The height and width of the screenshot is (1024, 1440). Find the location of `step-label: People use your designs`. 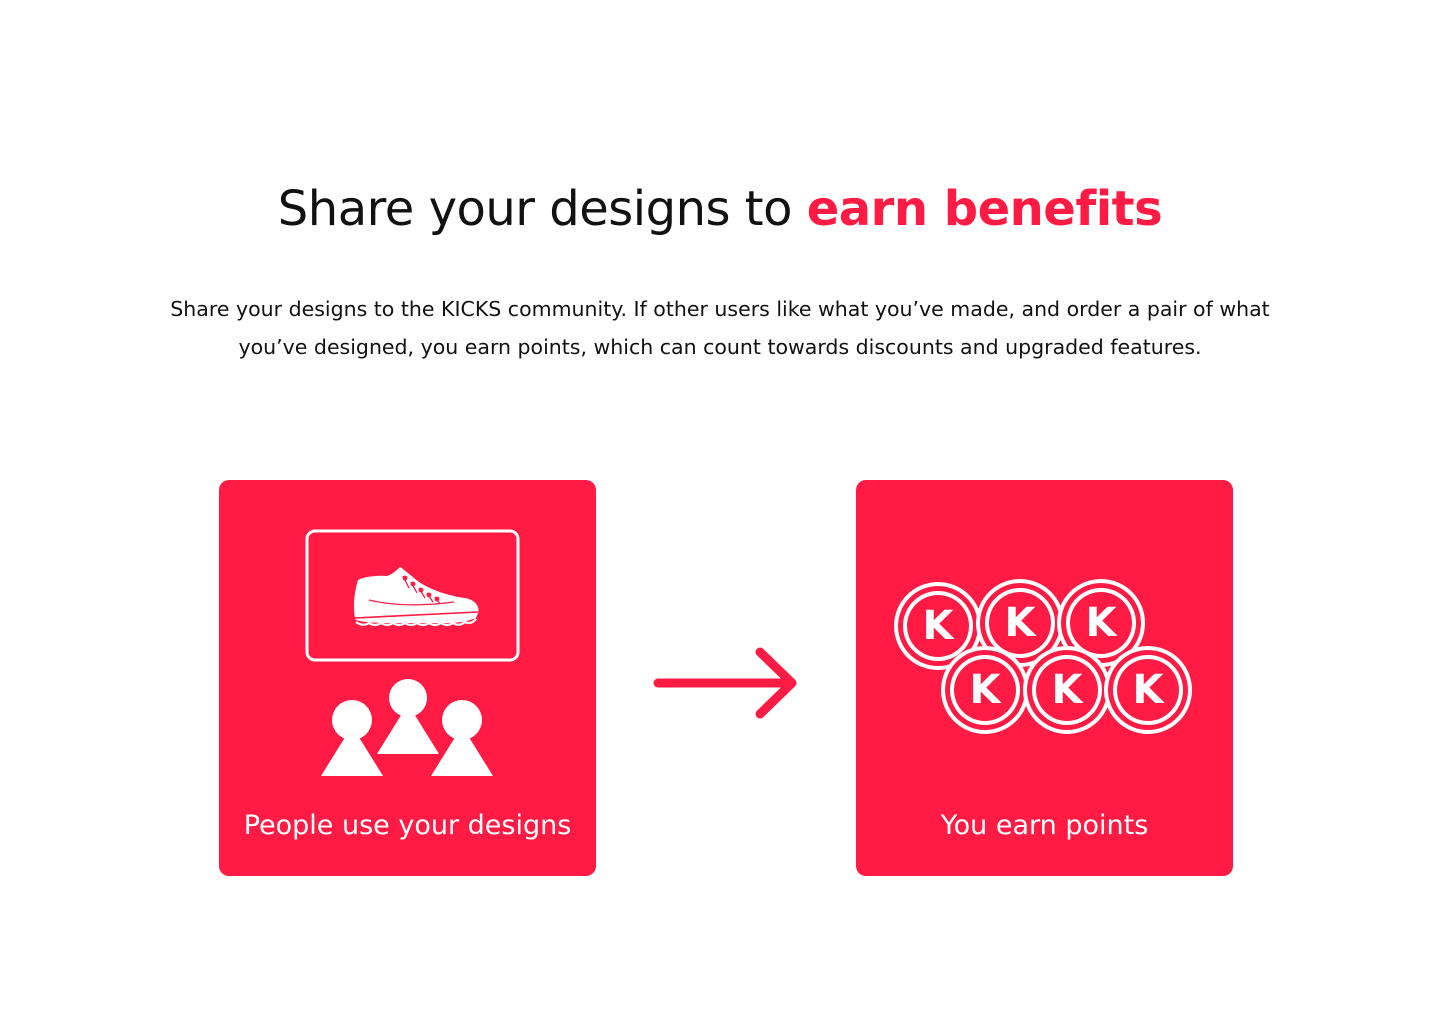

step-label: People use your designs is located at coordinates (407, 825).